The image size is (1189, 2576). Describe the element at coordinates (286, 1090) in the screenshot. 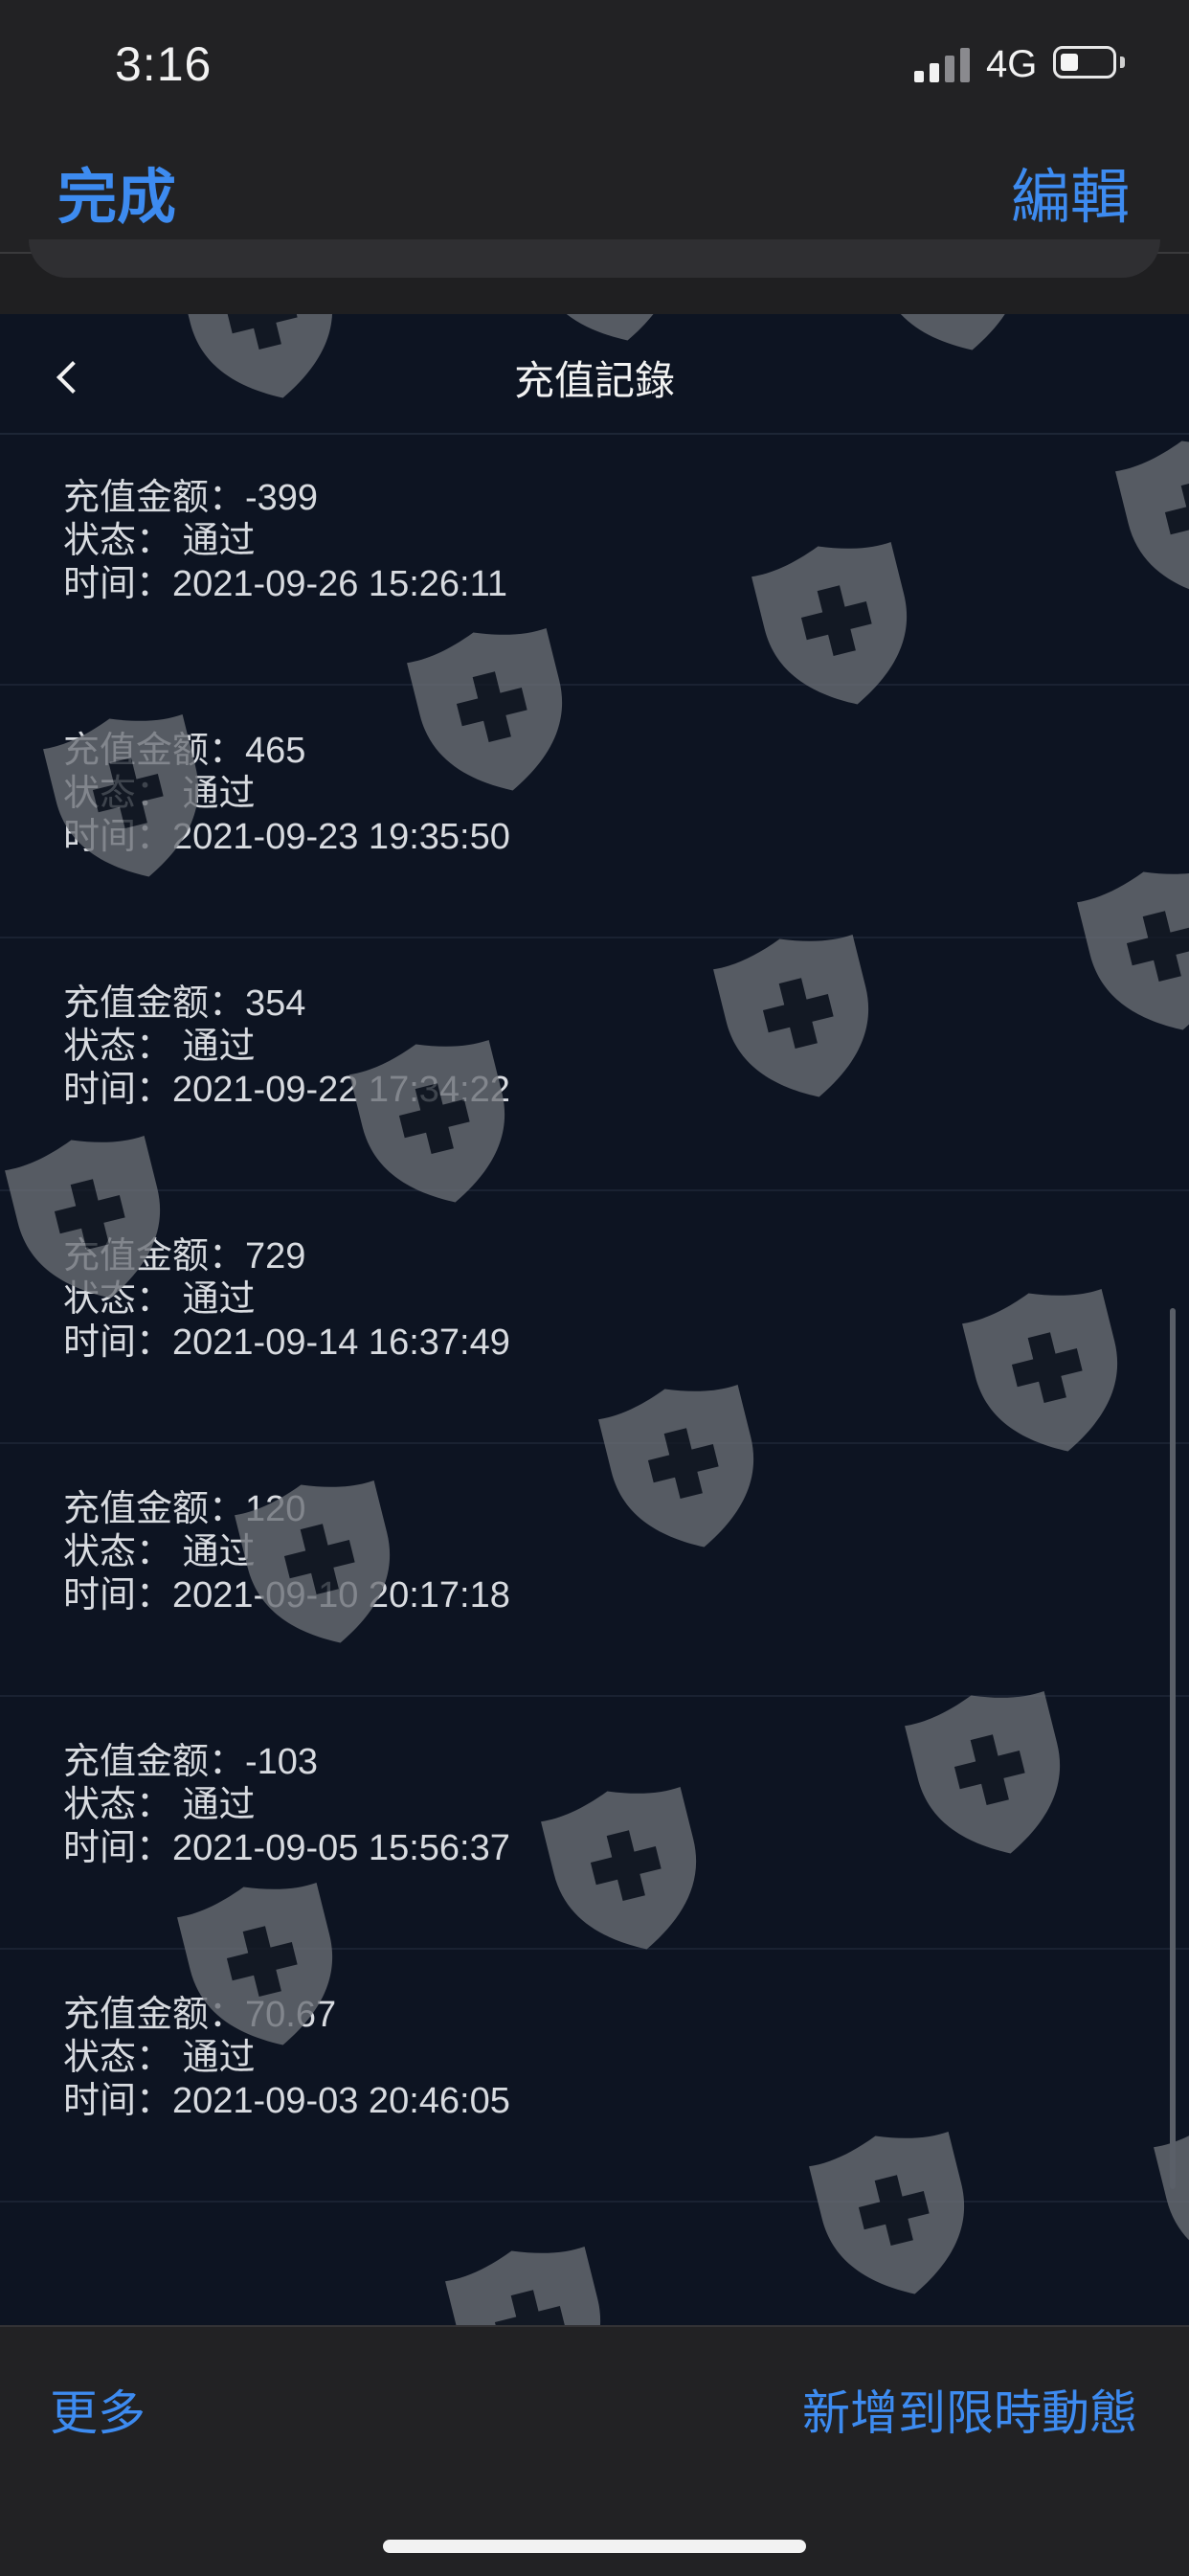

I see `record-time: 时间：2021-09-22 17:34:22` at that location.